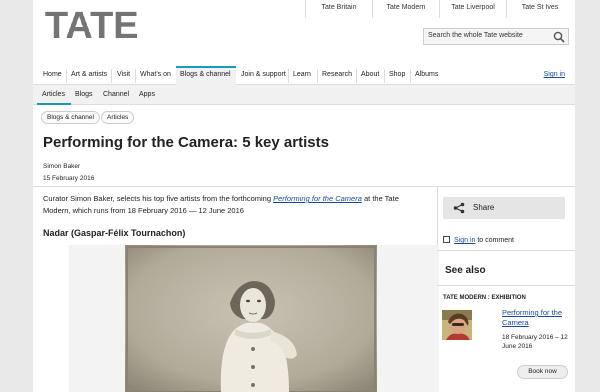 The height and width of the screenshot is (392, 600). What do you see at coordinates (457, 325) in the screenshot?
I see `exhibition-thumbnail` at bounding box center [457, 325].